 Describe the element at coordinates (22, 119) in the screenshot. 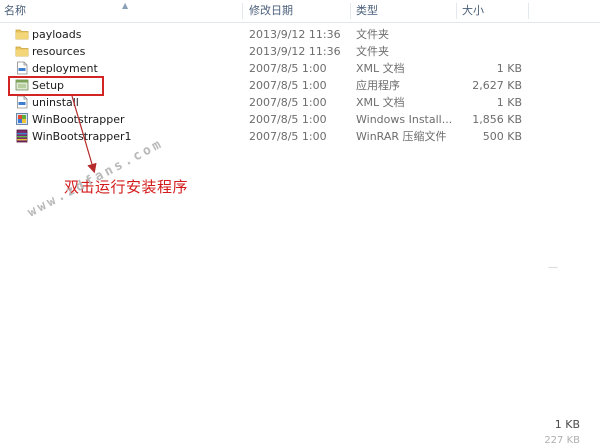

I see `installer-file-icon` at that location.